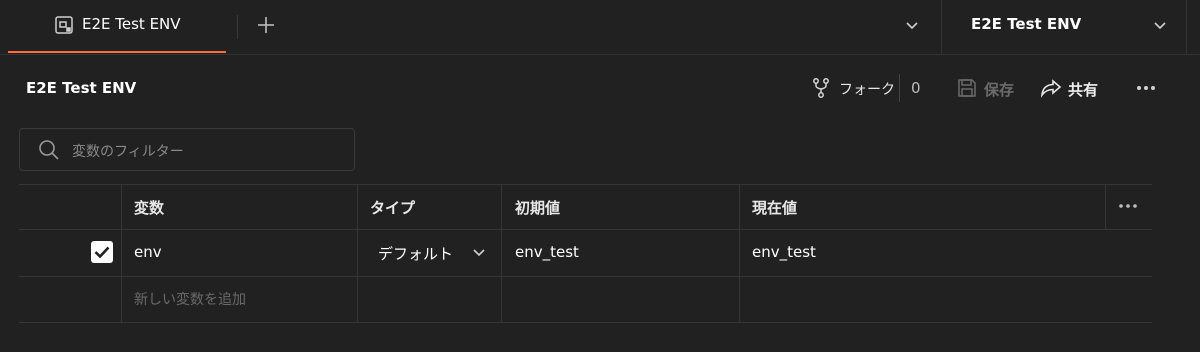  I want to click on environment-icon, so click(64, 25).